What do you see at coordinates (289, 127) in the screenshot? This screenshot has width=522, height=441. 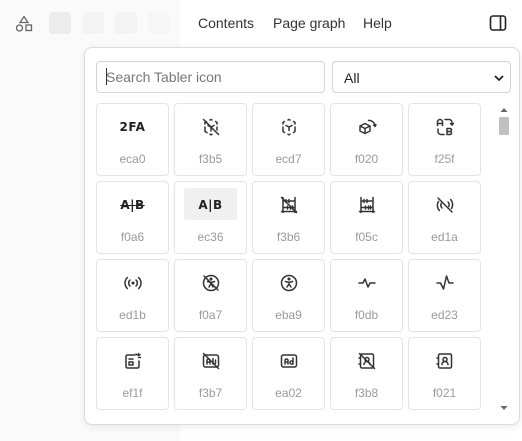 I see `3d-cube-sphere-icon` at bounding box center [289, 127].